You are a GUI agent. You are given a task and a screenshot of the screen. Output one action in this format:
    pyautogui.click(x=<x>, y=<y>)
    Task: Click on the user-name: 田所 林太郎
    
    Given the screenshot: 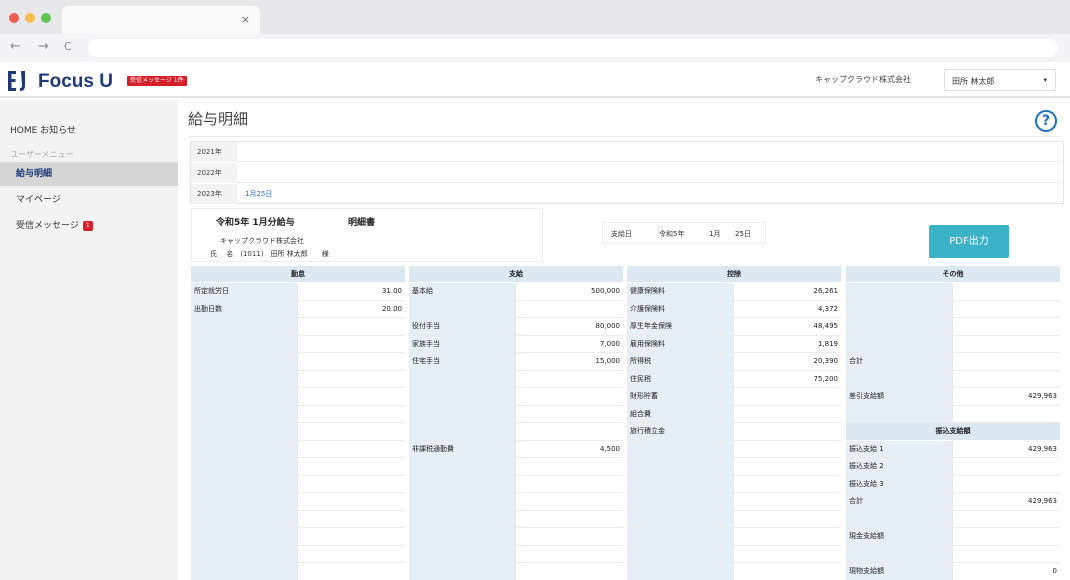 What is the action you would take?
    pyautogui.click(x=973, y=81)
    